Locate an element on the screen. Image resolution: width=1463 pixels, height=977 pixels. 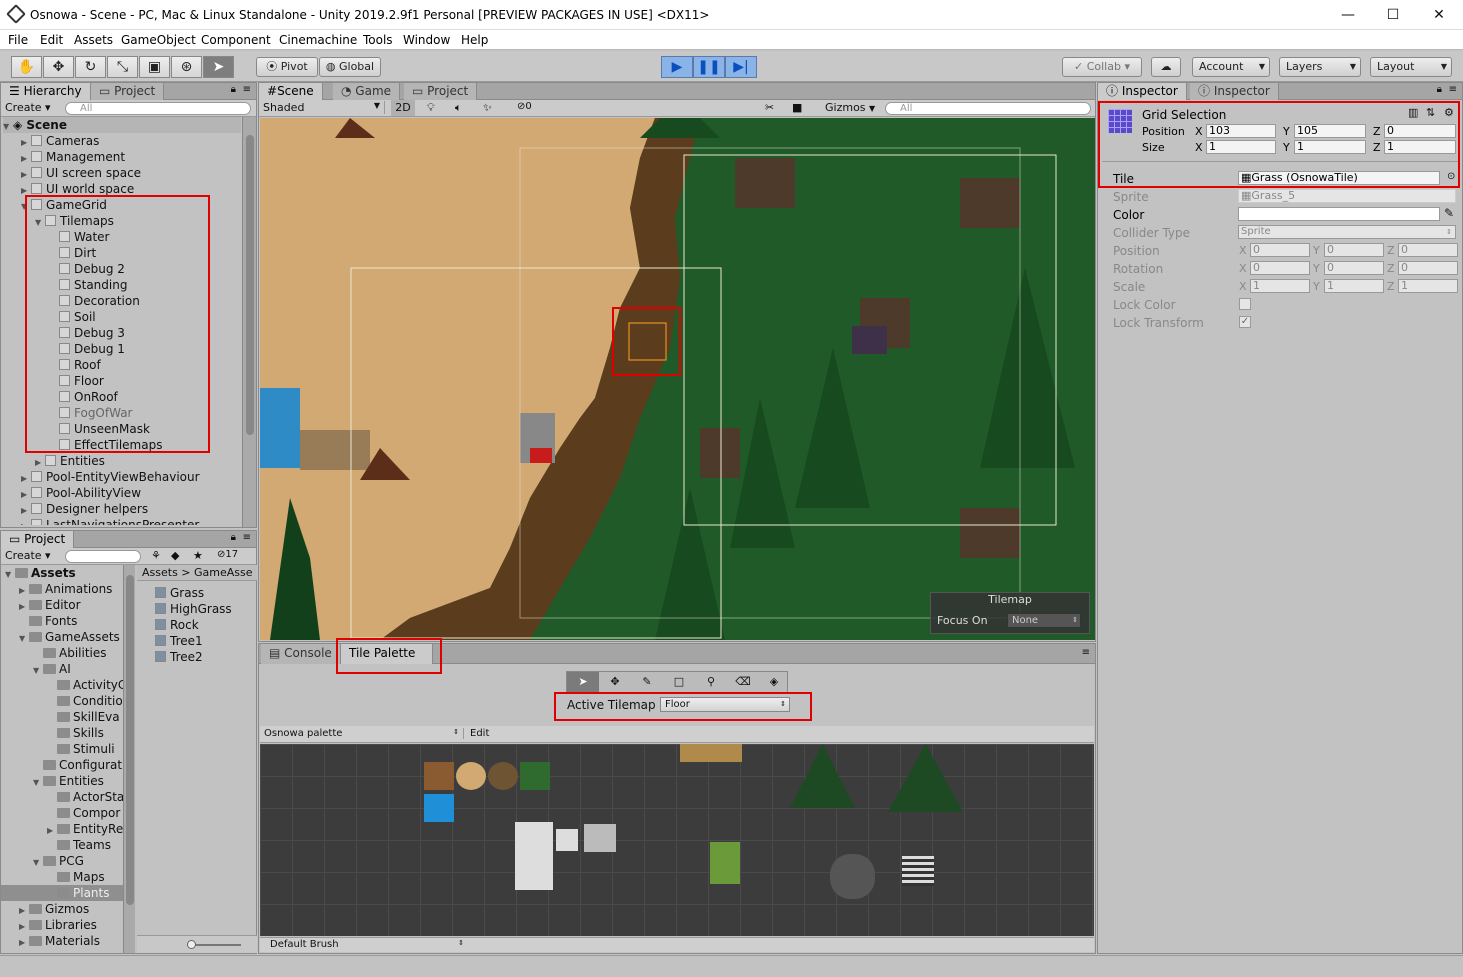
create-button: Create ▾ is located at coordinates (28, 107).